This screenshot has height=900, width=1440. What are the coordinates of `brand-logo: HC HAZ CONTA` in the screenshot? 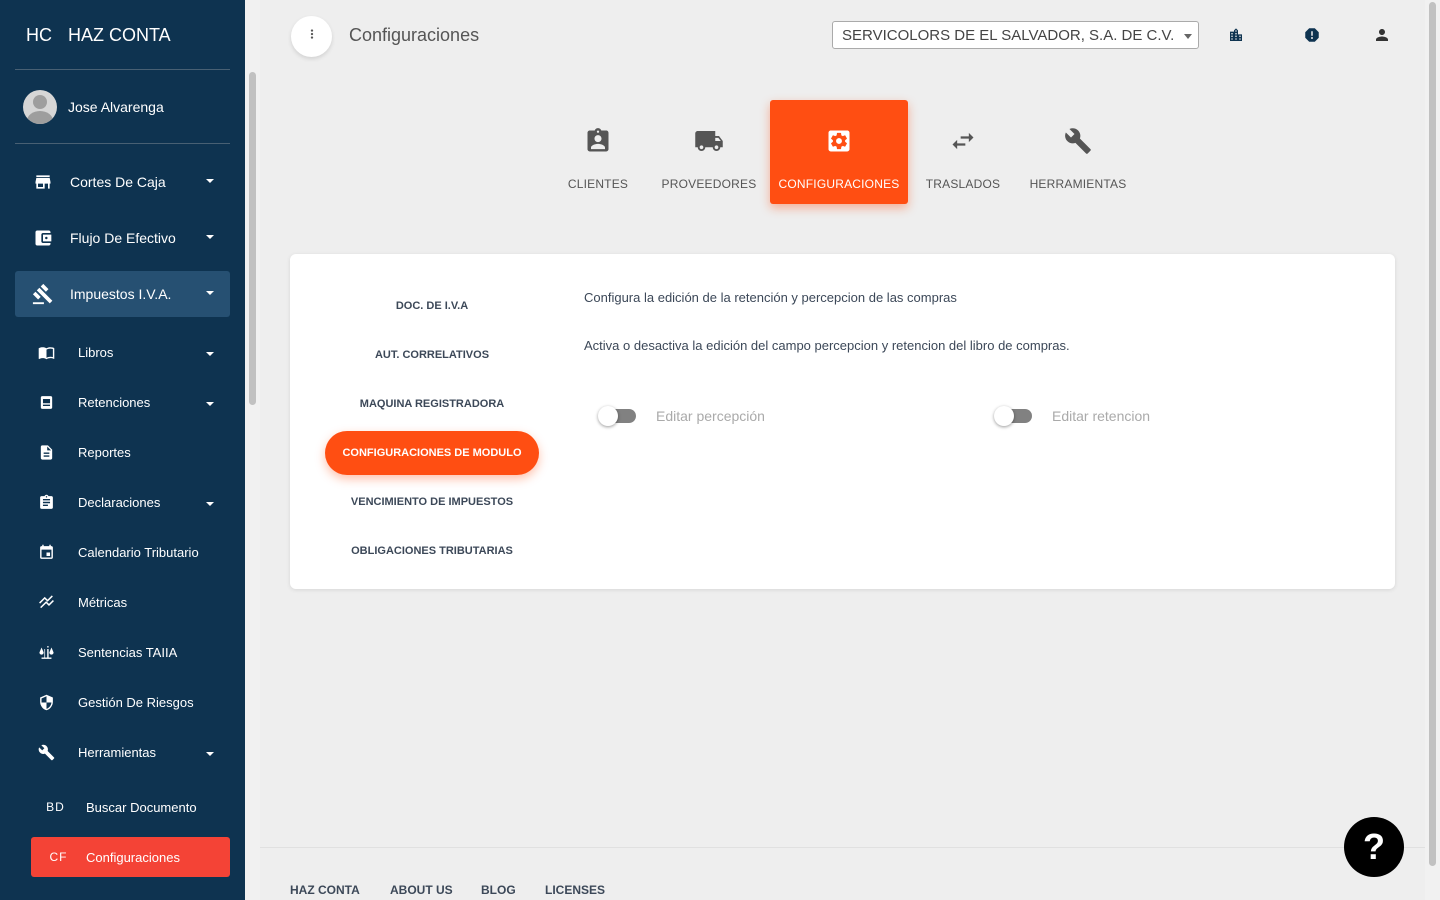 It's located at (98, 35).